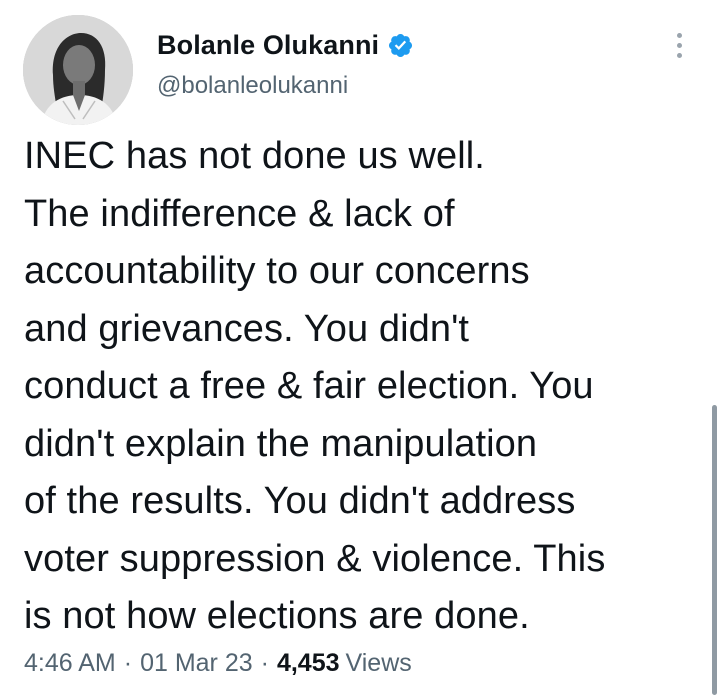 This screenshot has width=720, height=699. Describe the element at coordinates (277, 271) in the screenshot. I see `tweet-text-line: accountability to our concerns` at that location.